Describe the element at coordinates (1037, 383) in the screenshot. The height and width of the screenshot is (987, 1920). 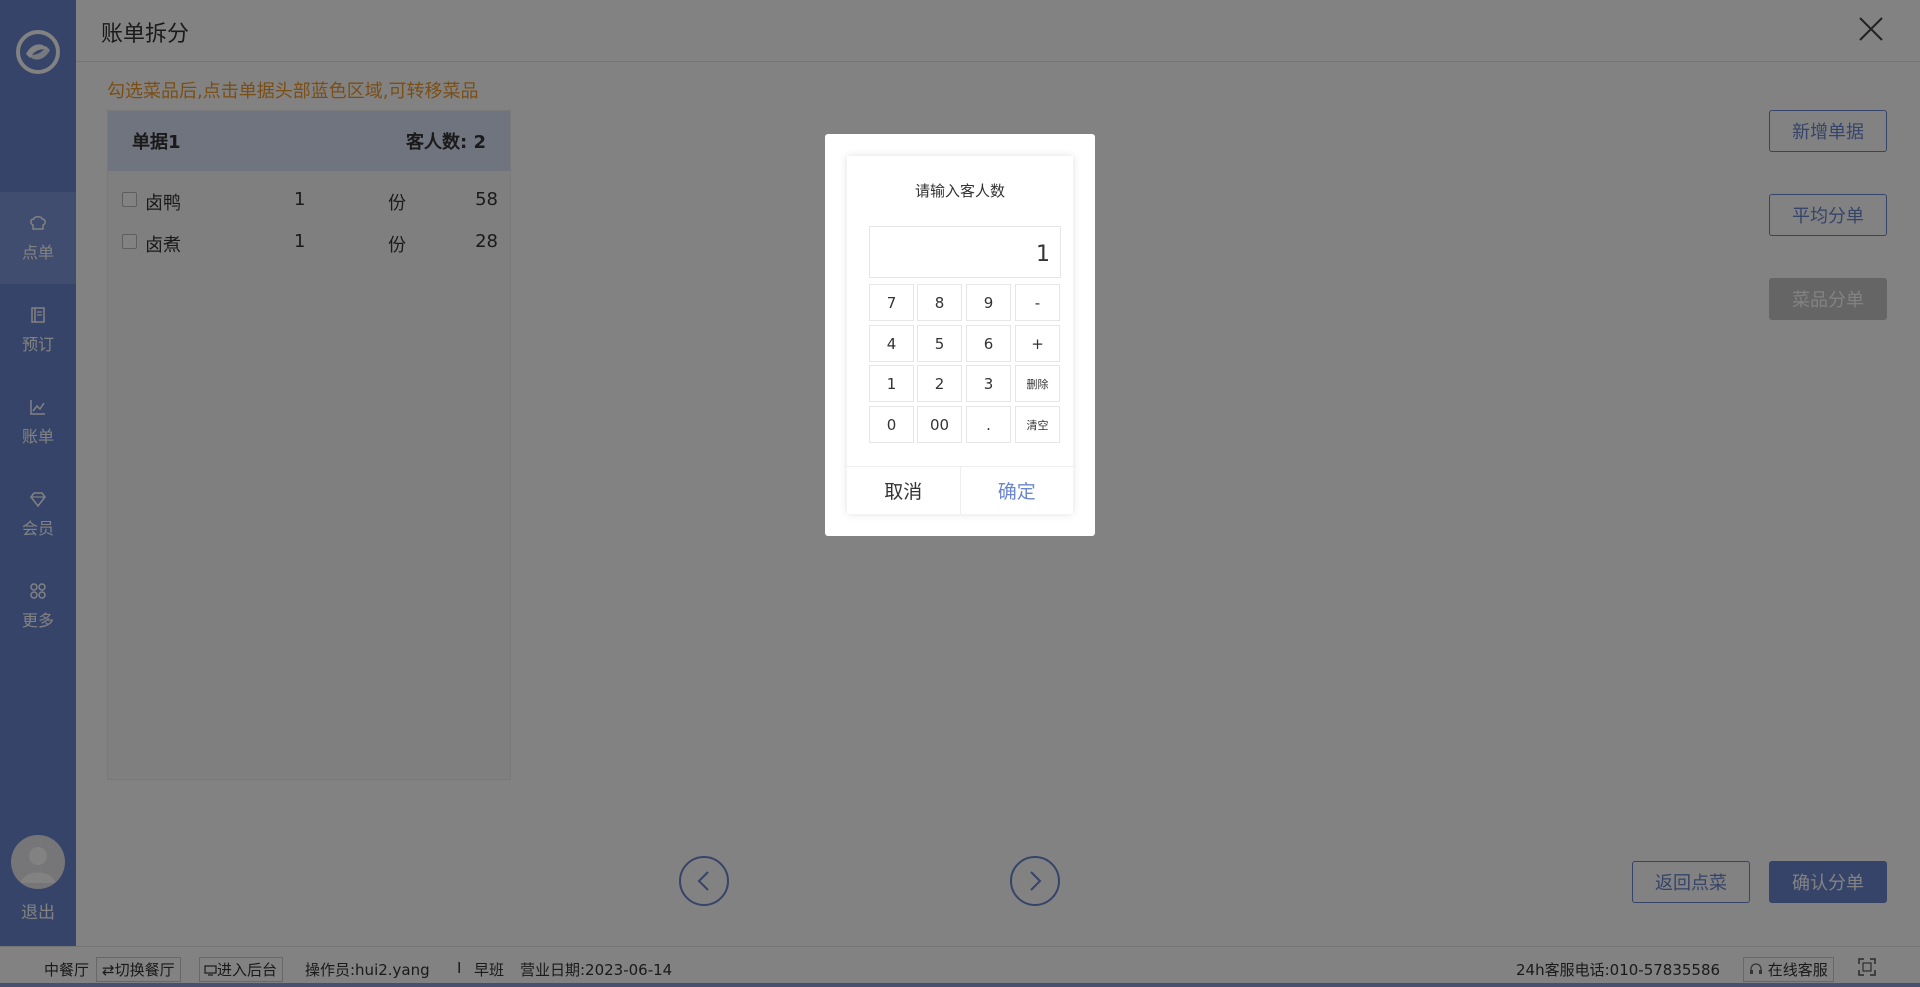
I see `key-delete: 删除` at that location.